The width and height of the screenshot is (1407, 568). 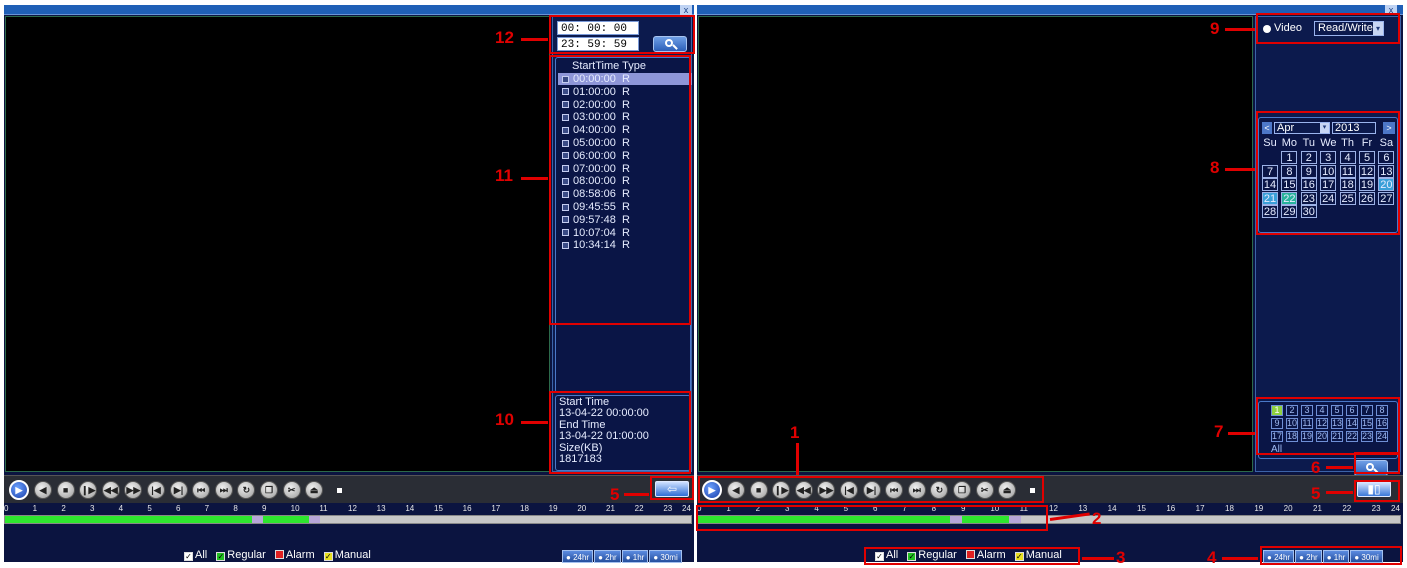 What do you see at coordinates (1322, 410) in the screenshot?
I see `channel-checkbox: 4` at bounding box center [1322, 410].